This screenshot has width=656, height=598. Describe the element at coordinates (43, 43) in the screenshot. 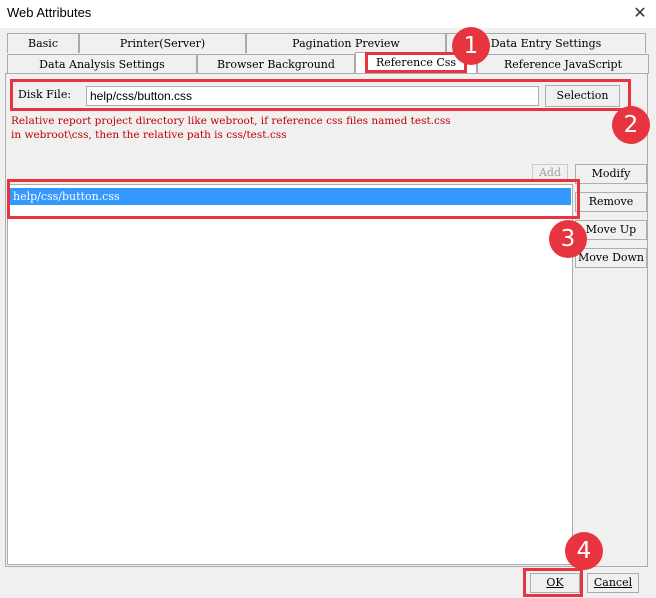

I see `tab-basic: Basic` at that location.